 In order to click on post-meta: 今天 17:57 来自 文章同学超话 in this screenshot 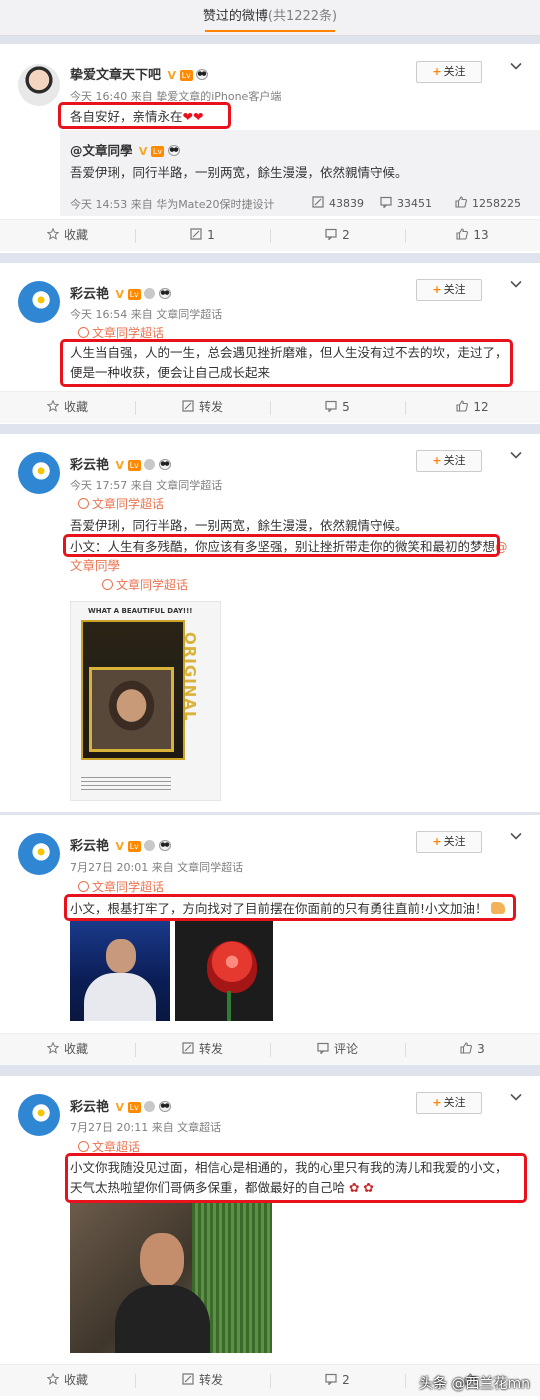, I will do `click(146, 485)`.